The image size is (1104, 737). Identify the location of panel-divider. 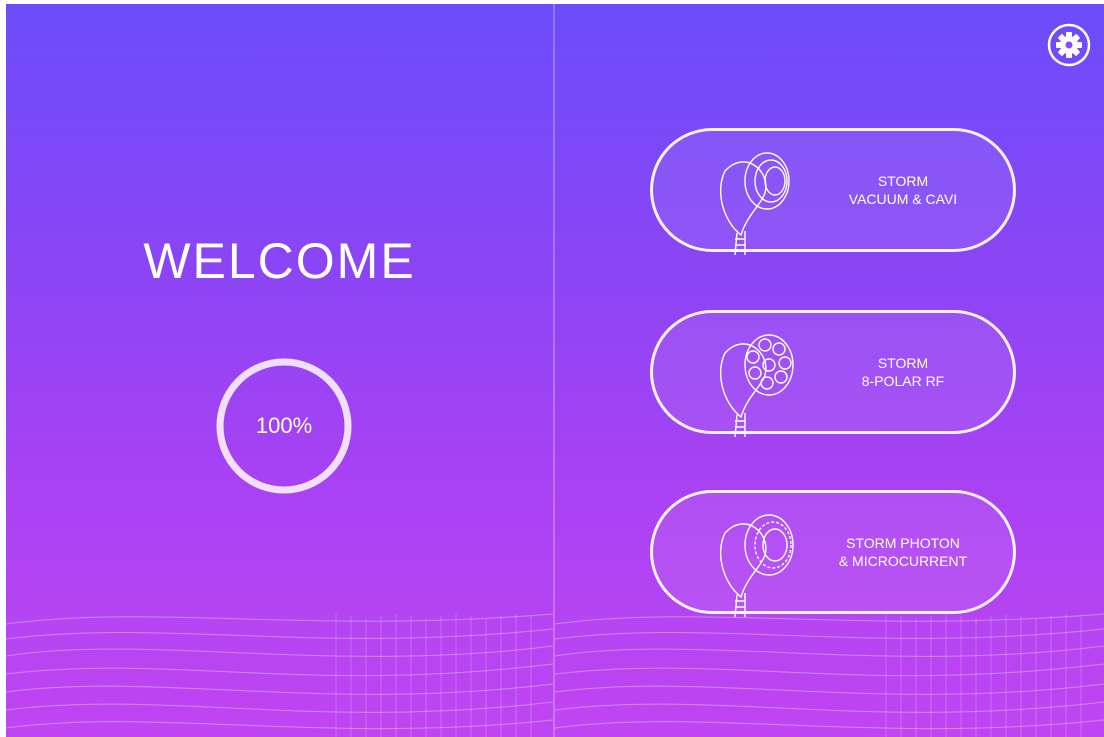
(554, 370).